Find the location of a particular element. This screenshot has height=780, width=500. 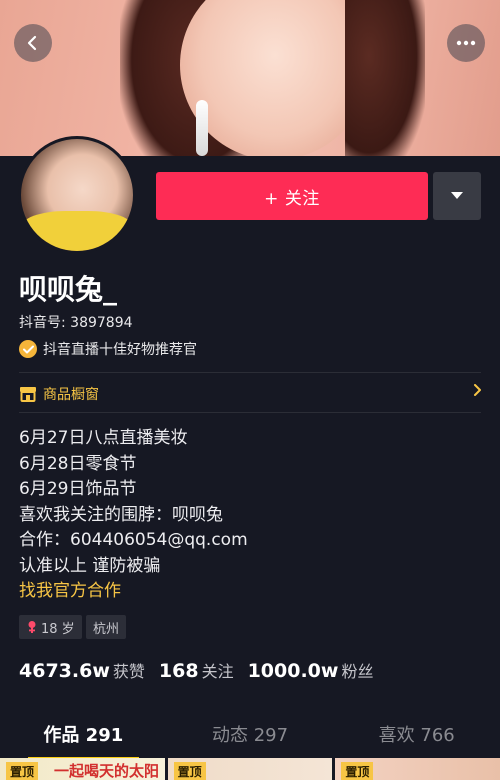

shop-icon is located at coordinates (28, 394).